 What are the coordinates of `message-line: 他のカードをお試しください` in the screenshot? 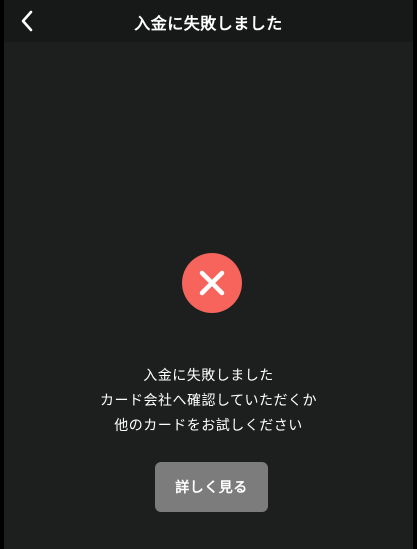 It's located at (208, 426).